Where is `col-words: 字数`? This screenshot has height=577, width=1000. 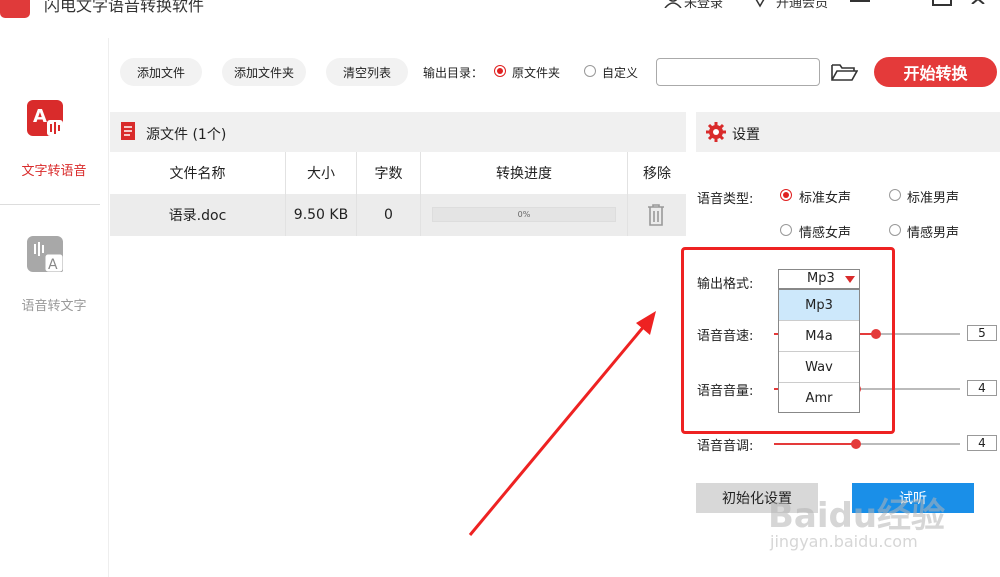 col-words: 字数 is located at coordinates (388, 174).